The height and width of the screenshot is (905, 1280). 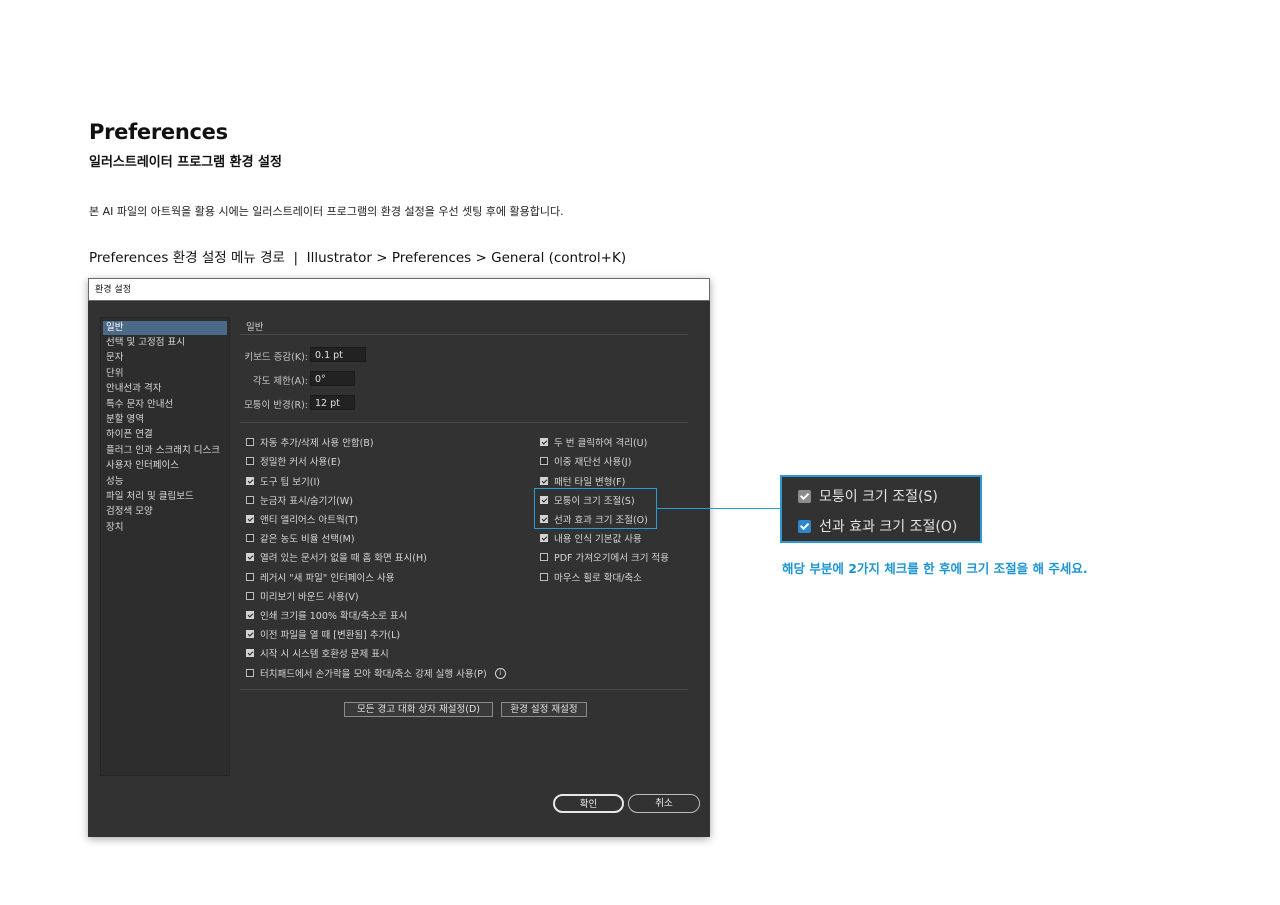 I want to click on option-append-converted: 이전 파일을 열 때 [변환됨] 추가(L), so click(x=323, y=634).